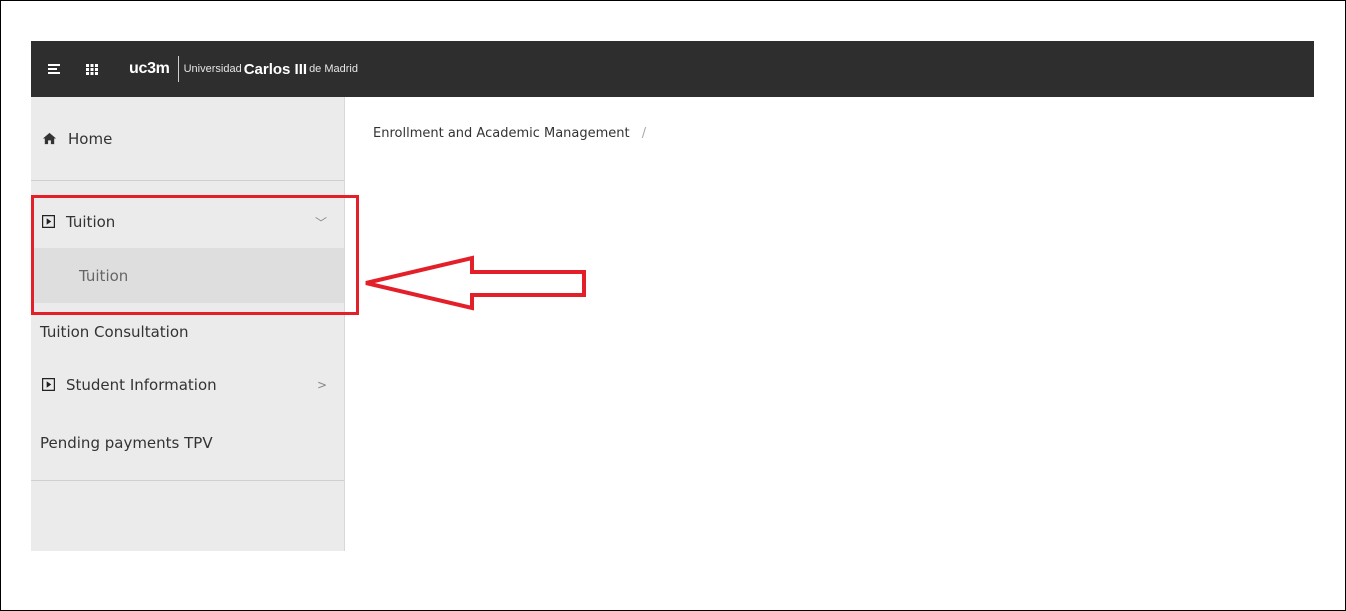 The width and height of the screenshot is (1346, 611). What do you see at coordinates (187, 139) in the screenshot?
I see `sidebar-item-home: Home` at bounding box center [187, 139].